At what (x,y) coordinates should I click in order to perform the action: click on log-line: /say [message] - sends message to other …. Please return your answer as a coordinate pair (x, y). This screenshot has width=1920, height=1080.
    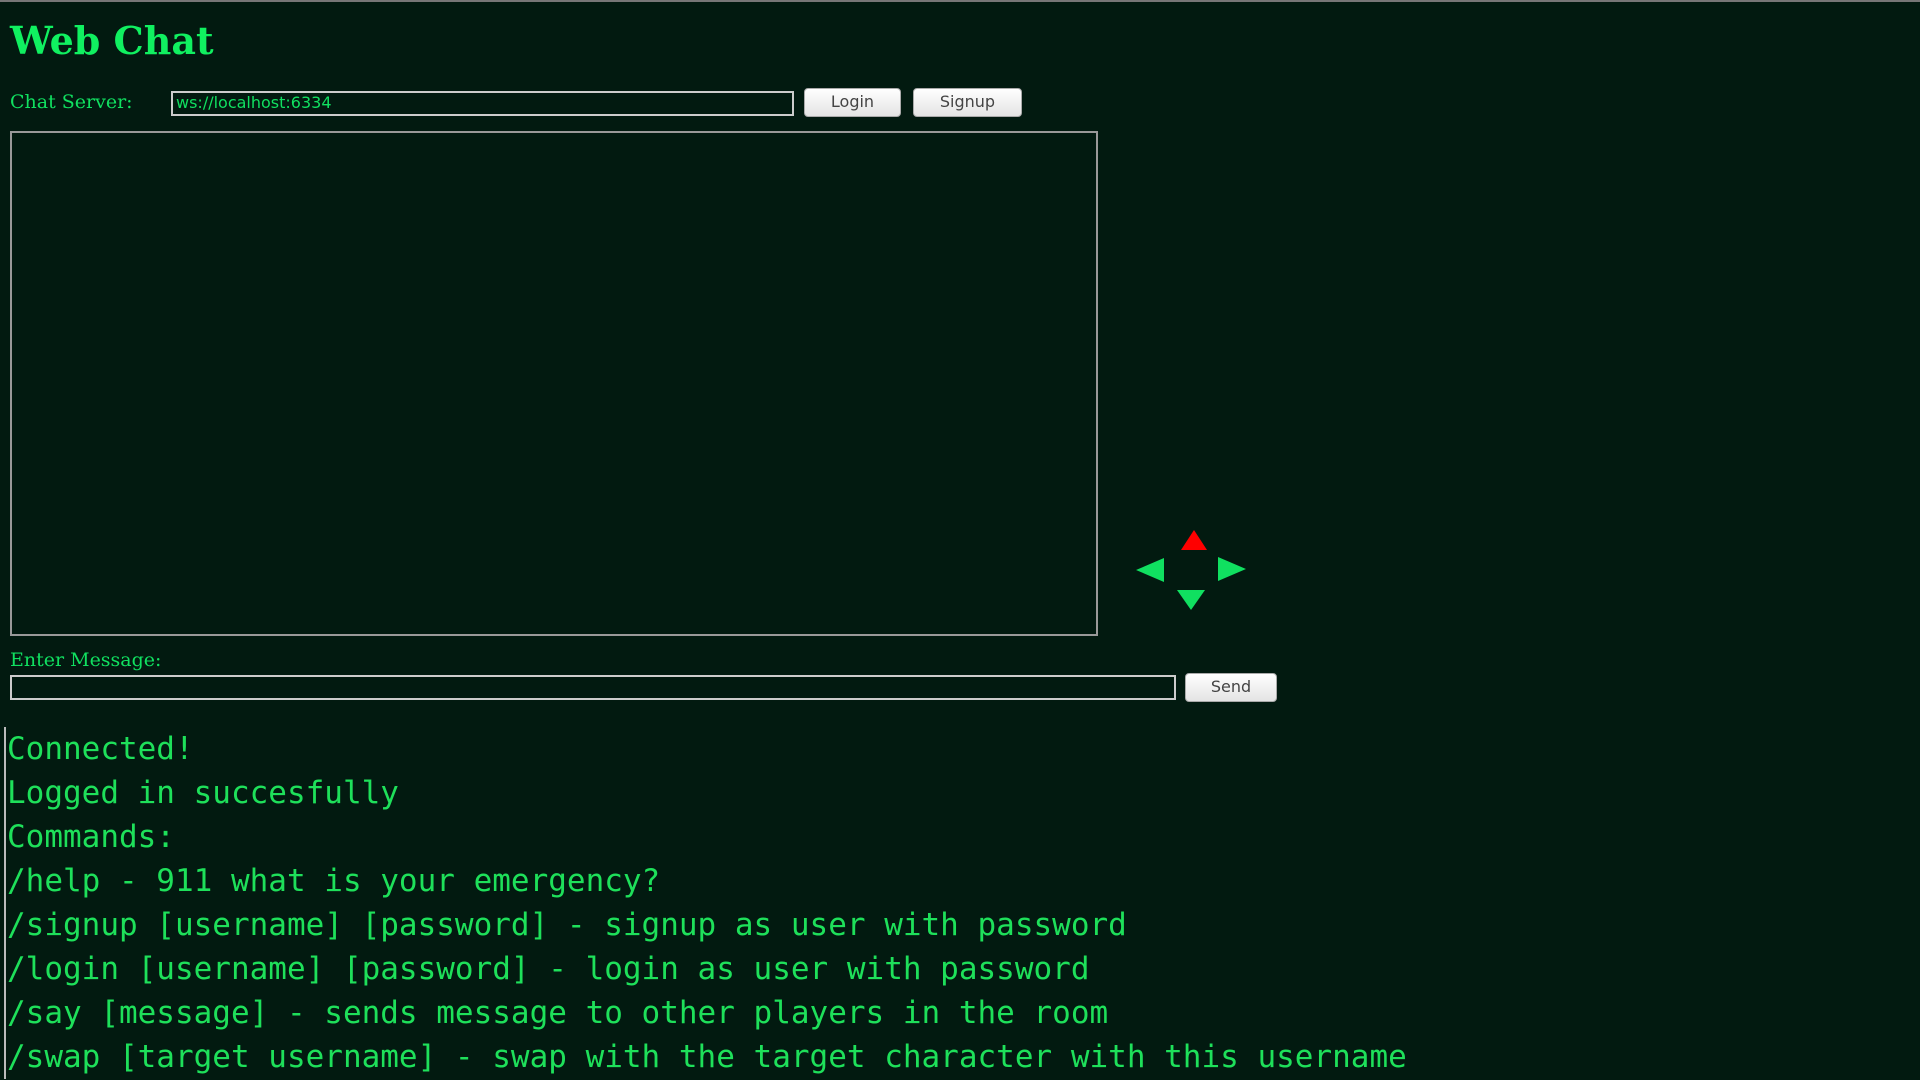
    Looking at the image, I should click on (558, 1013).